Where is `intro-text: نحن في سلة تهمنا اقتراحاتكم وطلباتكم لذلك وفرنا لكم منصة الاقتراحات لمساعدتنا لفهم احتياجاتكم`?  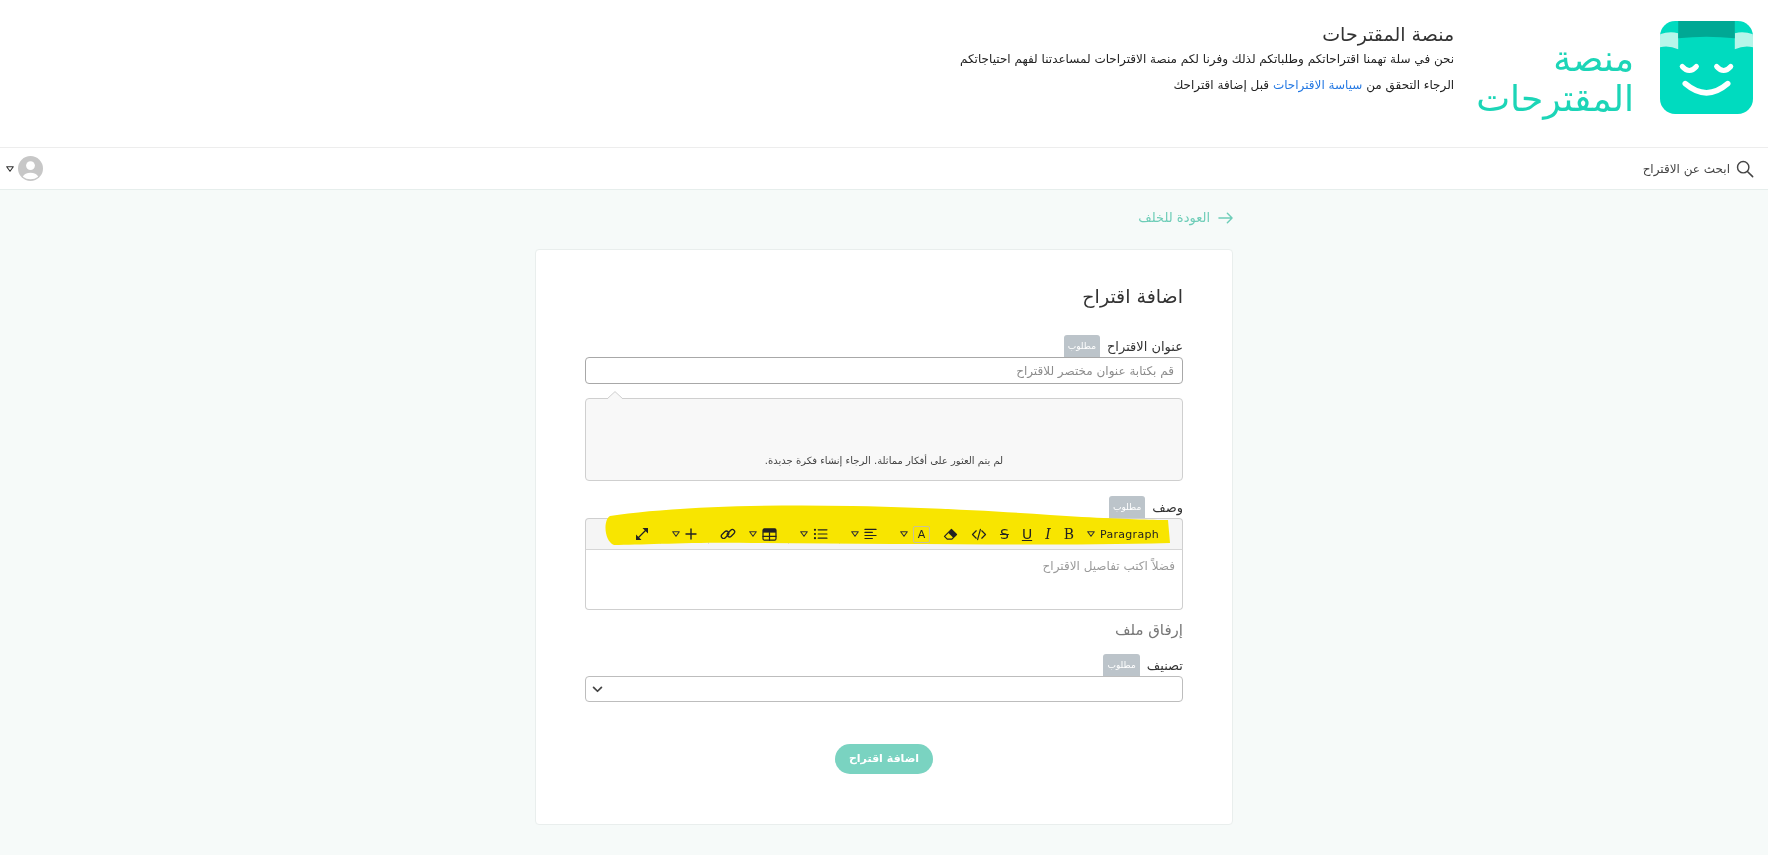
intro-text: نحن في سلة تهمنا اقتراحاتكم وطلباتكم لذلك وفرنا لكم منصة الاقتراحات لمساعدتنا لفهم احتياجاتكم is located at coordinates (1207, 60).